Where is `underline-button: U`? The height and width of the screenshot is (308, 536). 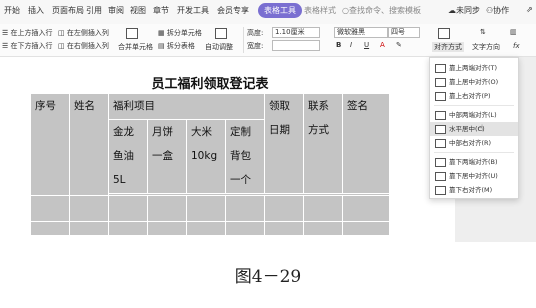 underline-button: U is located at coordinates (366, 45).